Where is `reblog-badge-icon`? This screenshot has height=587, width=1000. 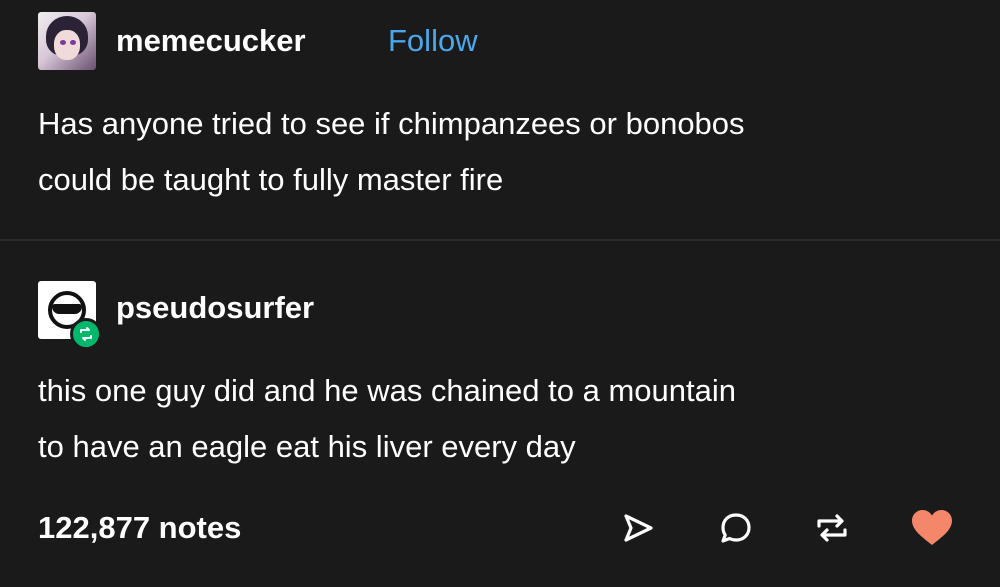 reblog-badge-icon is located at coordinates (86, 334).